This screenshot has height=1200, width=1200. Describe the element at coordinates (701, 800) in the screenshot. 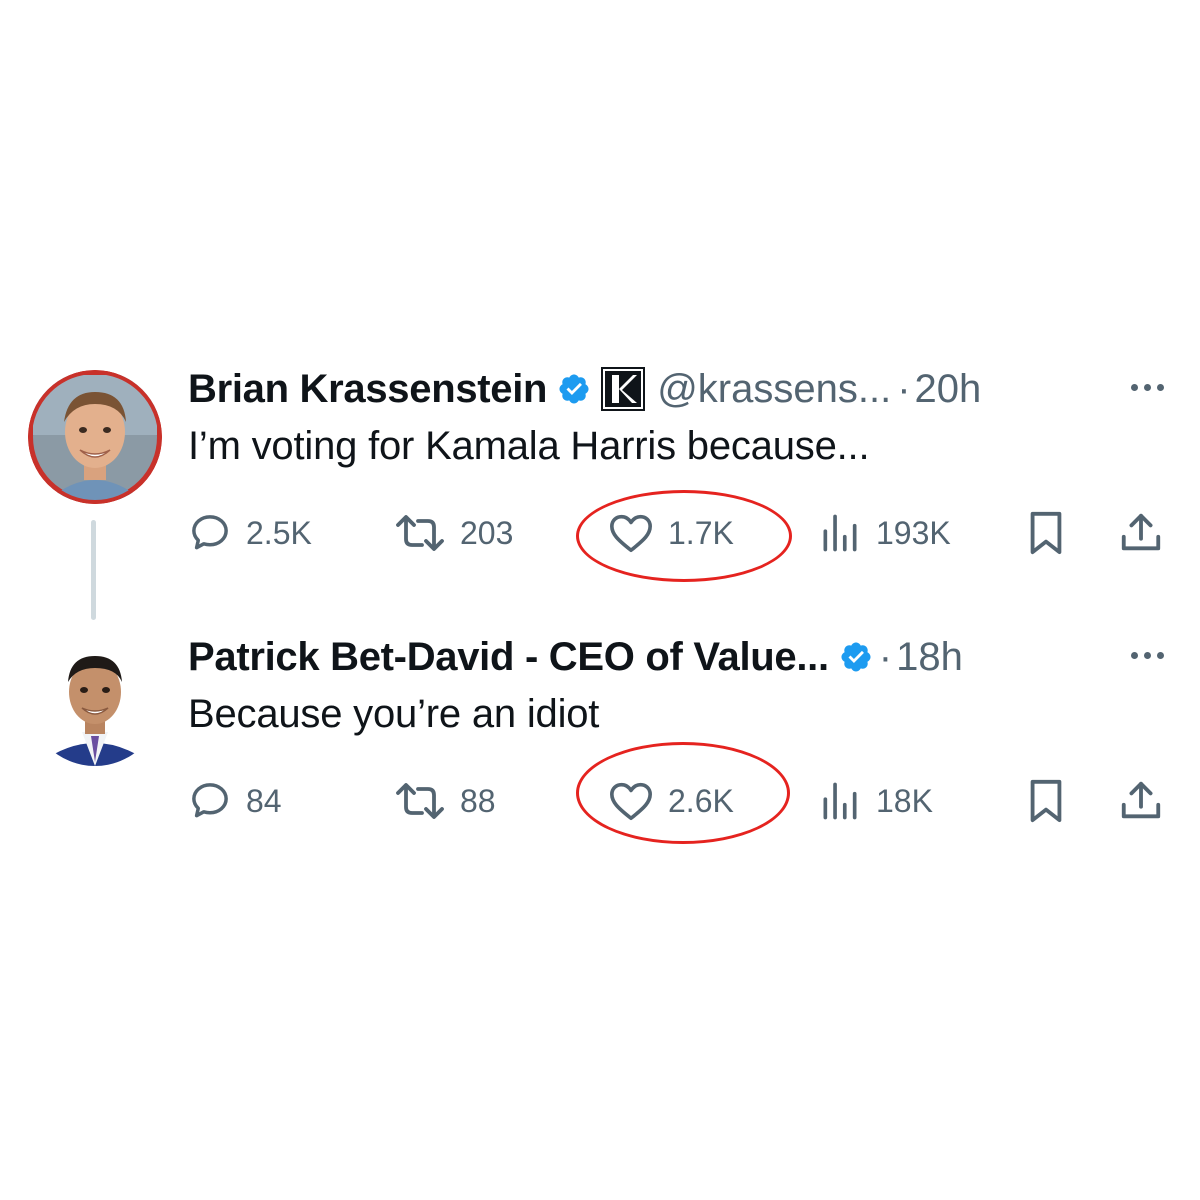

I see `like-count: 2.6K` at that location.